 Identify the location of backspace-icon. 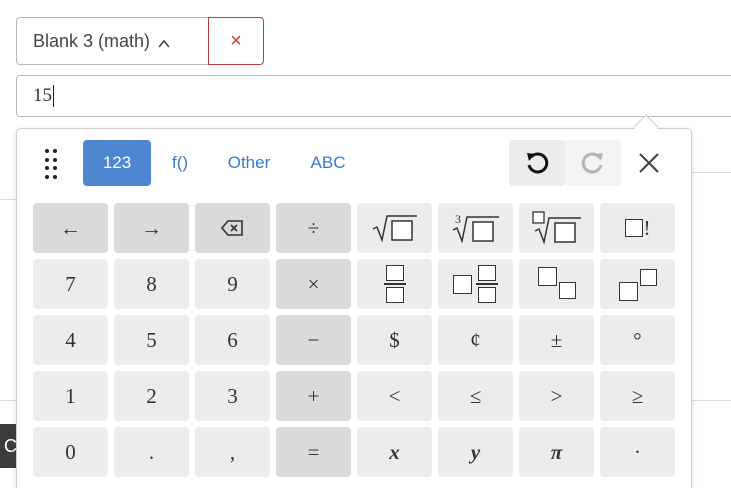
(231, 228).